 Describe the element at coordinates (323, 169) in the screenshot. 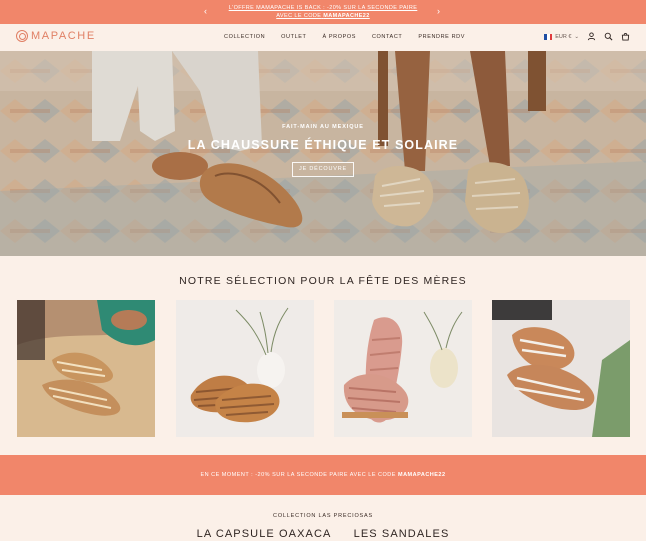

I see `hero-cta-button: Je découvre` at that location.